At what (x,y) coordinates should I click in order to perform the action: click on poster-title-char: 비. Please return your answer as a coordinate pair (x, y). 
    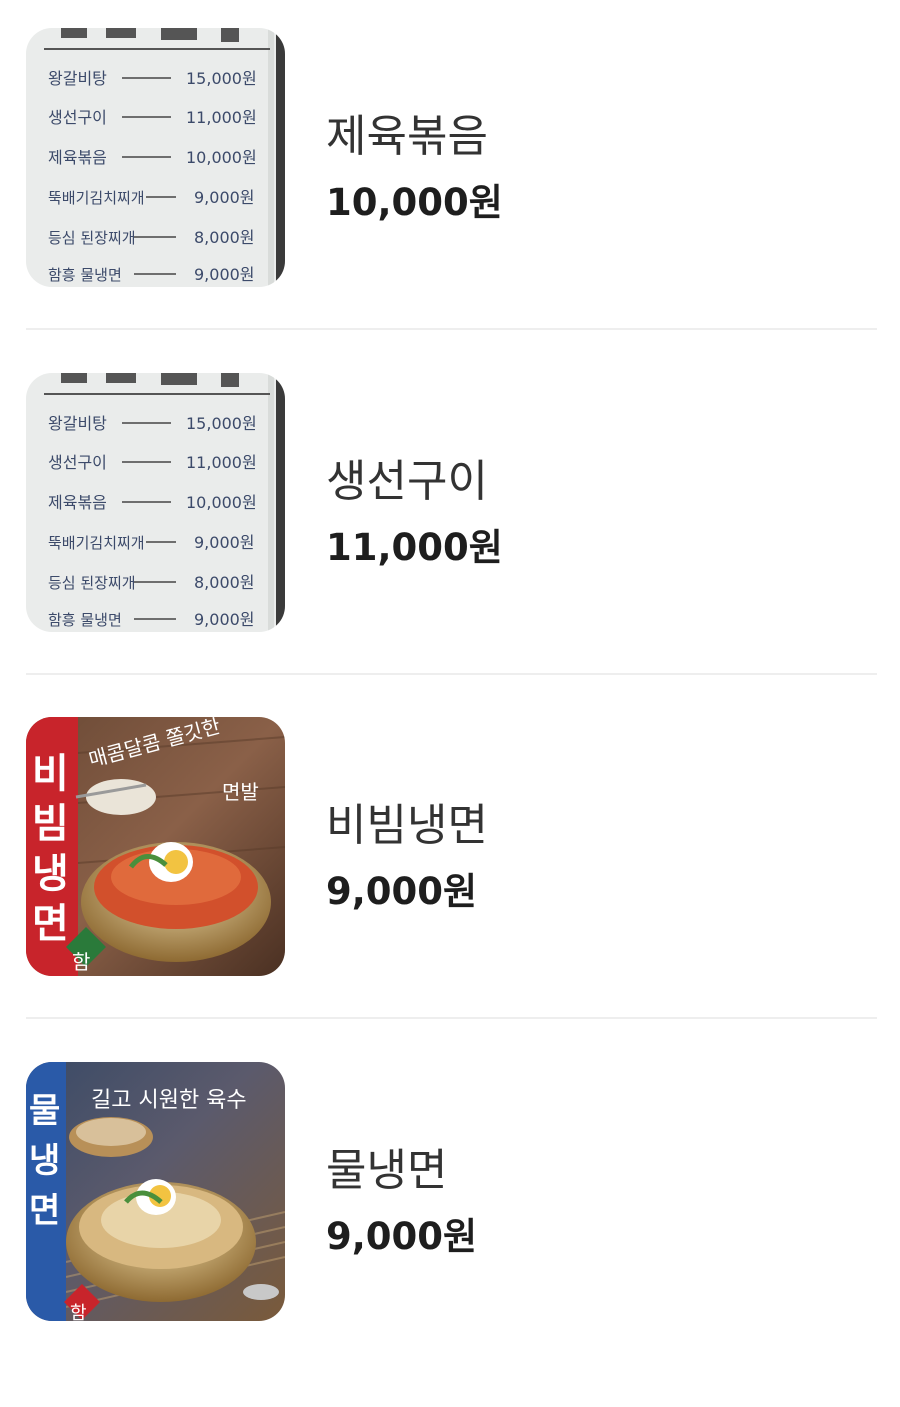
    Looking at the image, I should click on (50, 774).